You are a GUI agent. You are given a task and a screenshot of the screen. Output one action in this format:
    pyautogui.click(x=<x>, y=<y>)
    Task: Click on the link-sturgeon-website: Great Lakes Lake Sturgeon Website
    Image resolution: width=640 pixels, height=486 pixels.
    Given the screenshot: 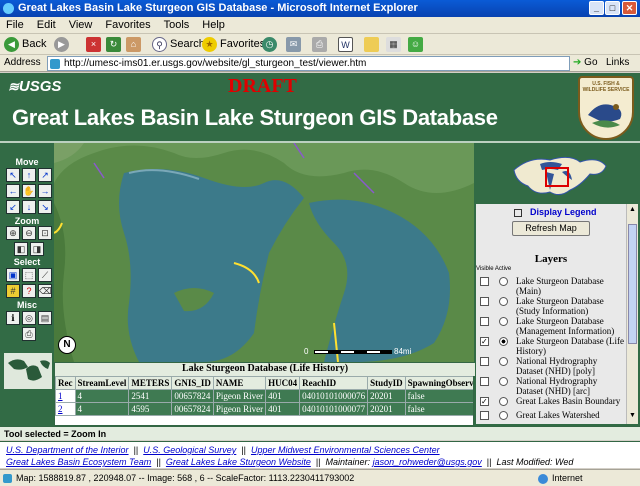 What is the action you would take?
    pyautogui.click(x=238, y=462)
    